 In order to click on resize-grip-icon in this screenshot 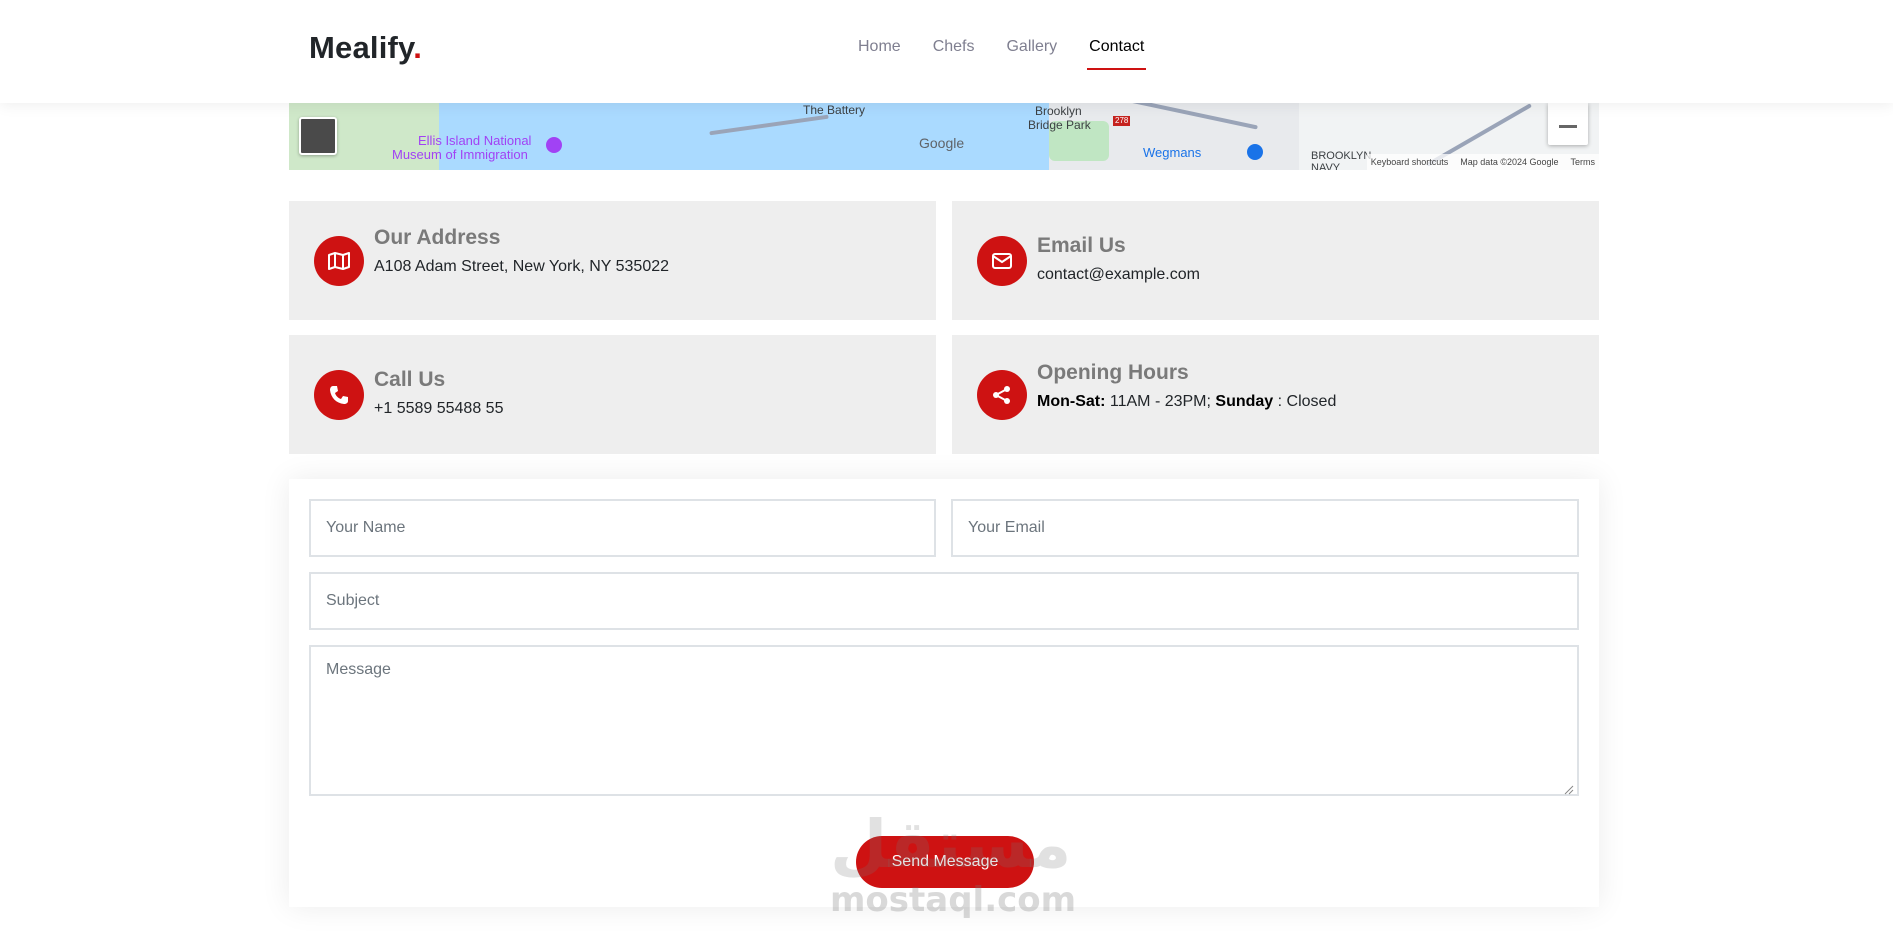, I will do `click(1569, 790)`.